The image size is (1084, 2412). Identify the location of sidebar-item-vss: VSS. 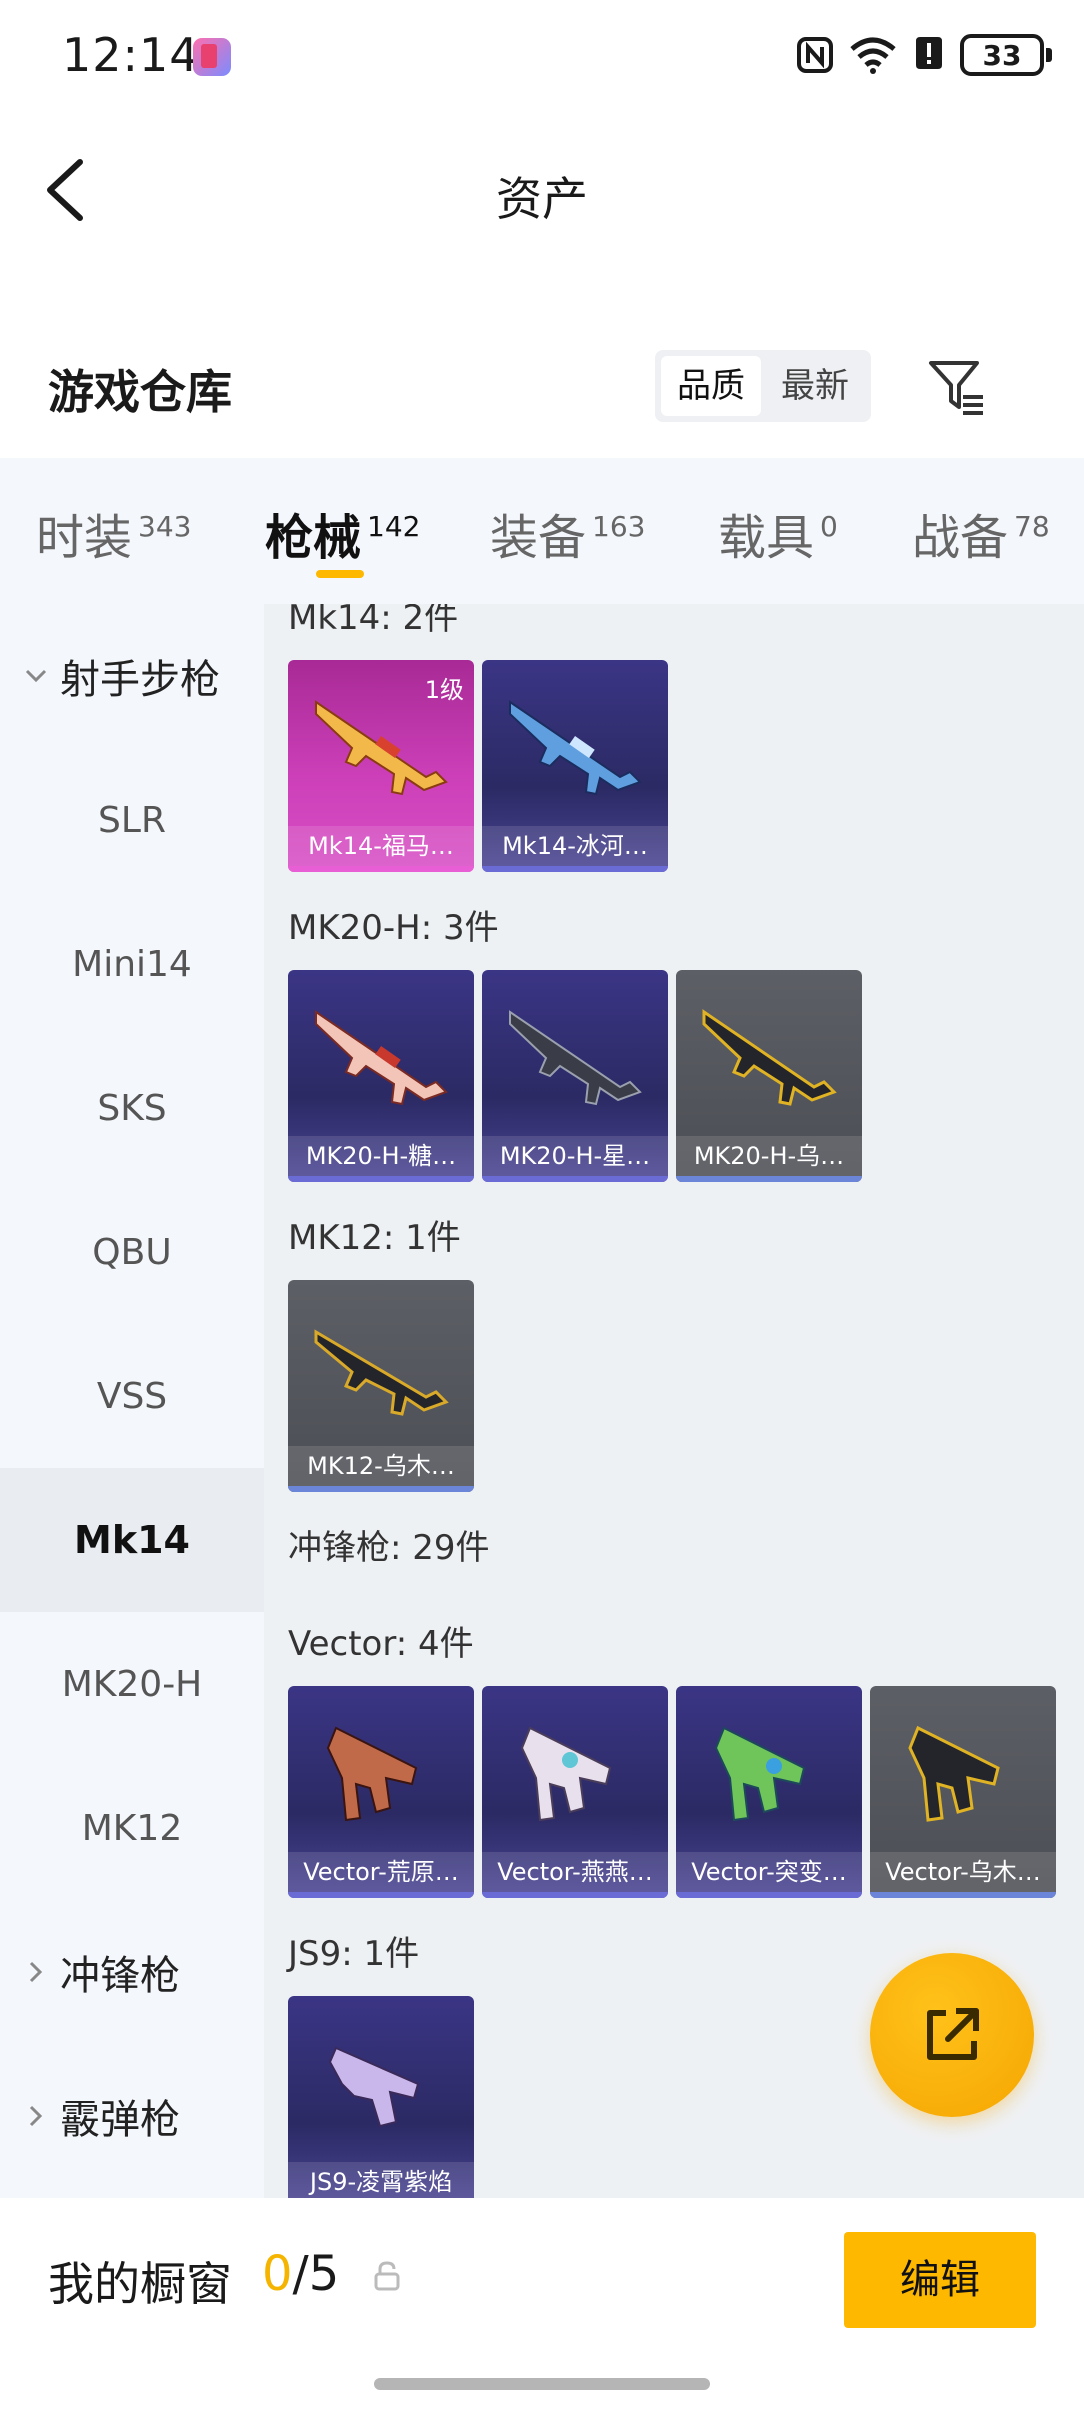
(132, 1396).